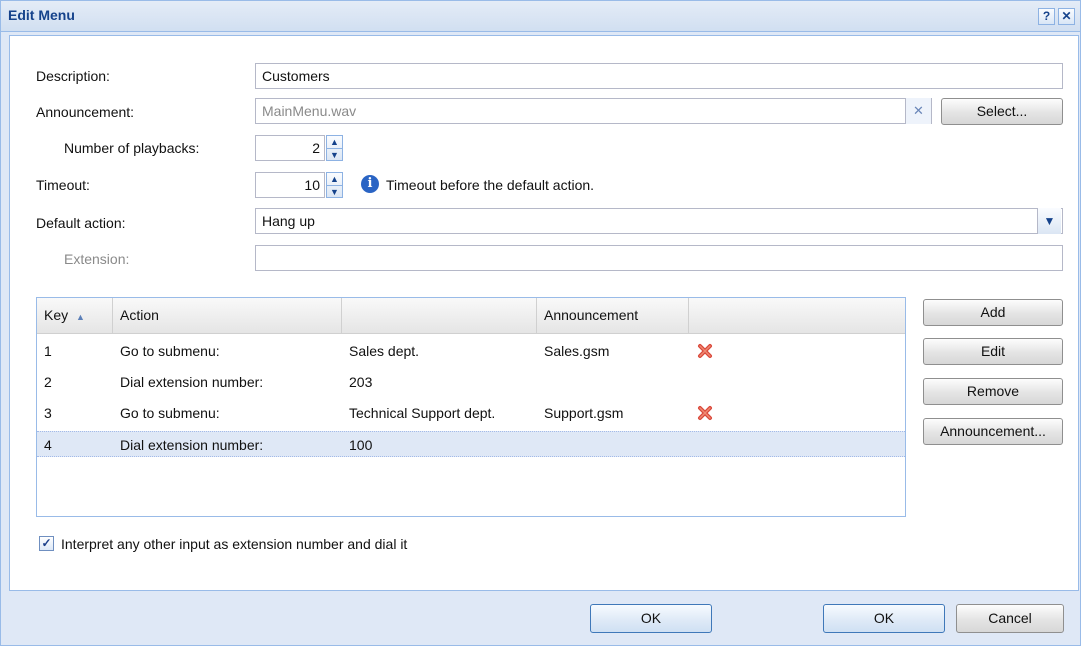  Describe the element at coordinates (81, 223) in the screenshot. I see `default-action-label: Default action:` at that location.